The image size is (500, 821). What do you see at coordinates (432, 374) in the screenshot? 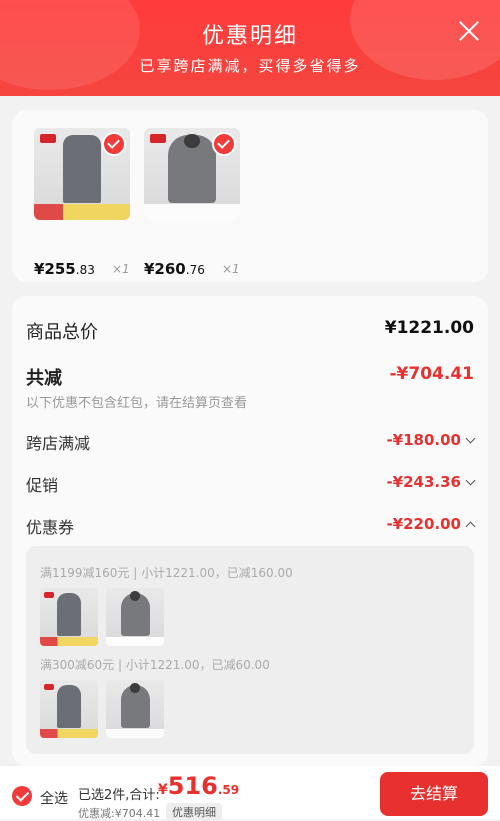
I see `total-reduce-value: -¥704.41` at bounding box center [432, 374].